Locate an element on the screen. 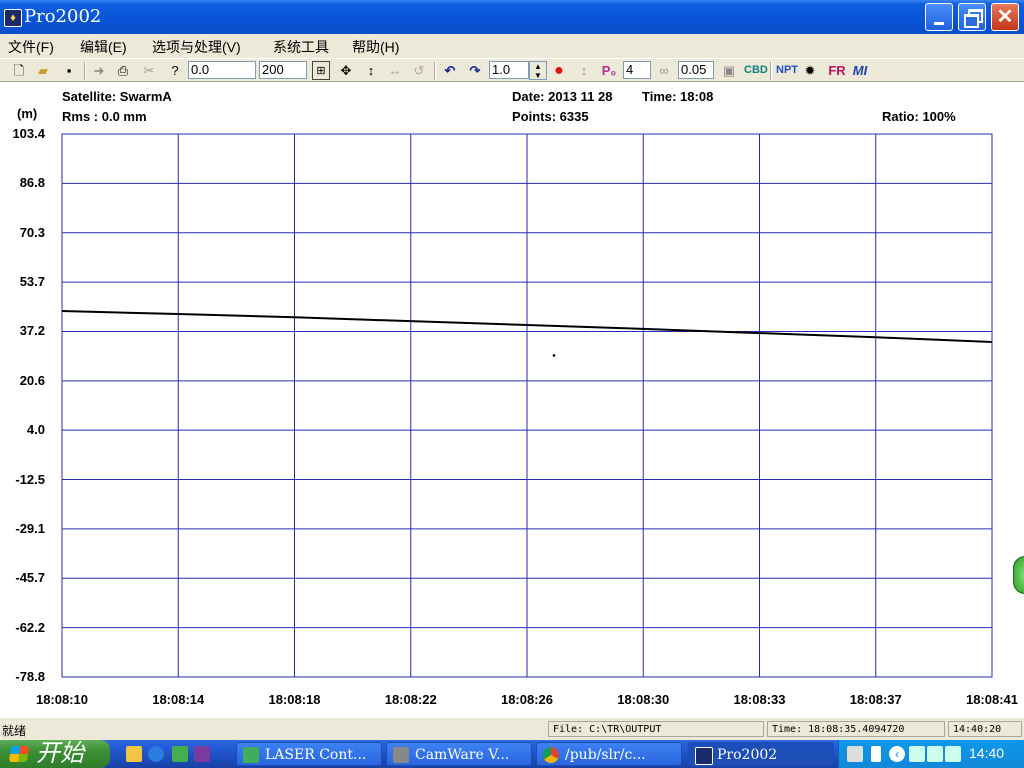 The image size is (1024, 768). start-label: 开始 is located at coordinates (60, 753).